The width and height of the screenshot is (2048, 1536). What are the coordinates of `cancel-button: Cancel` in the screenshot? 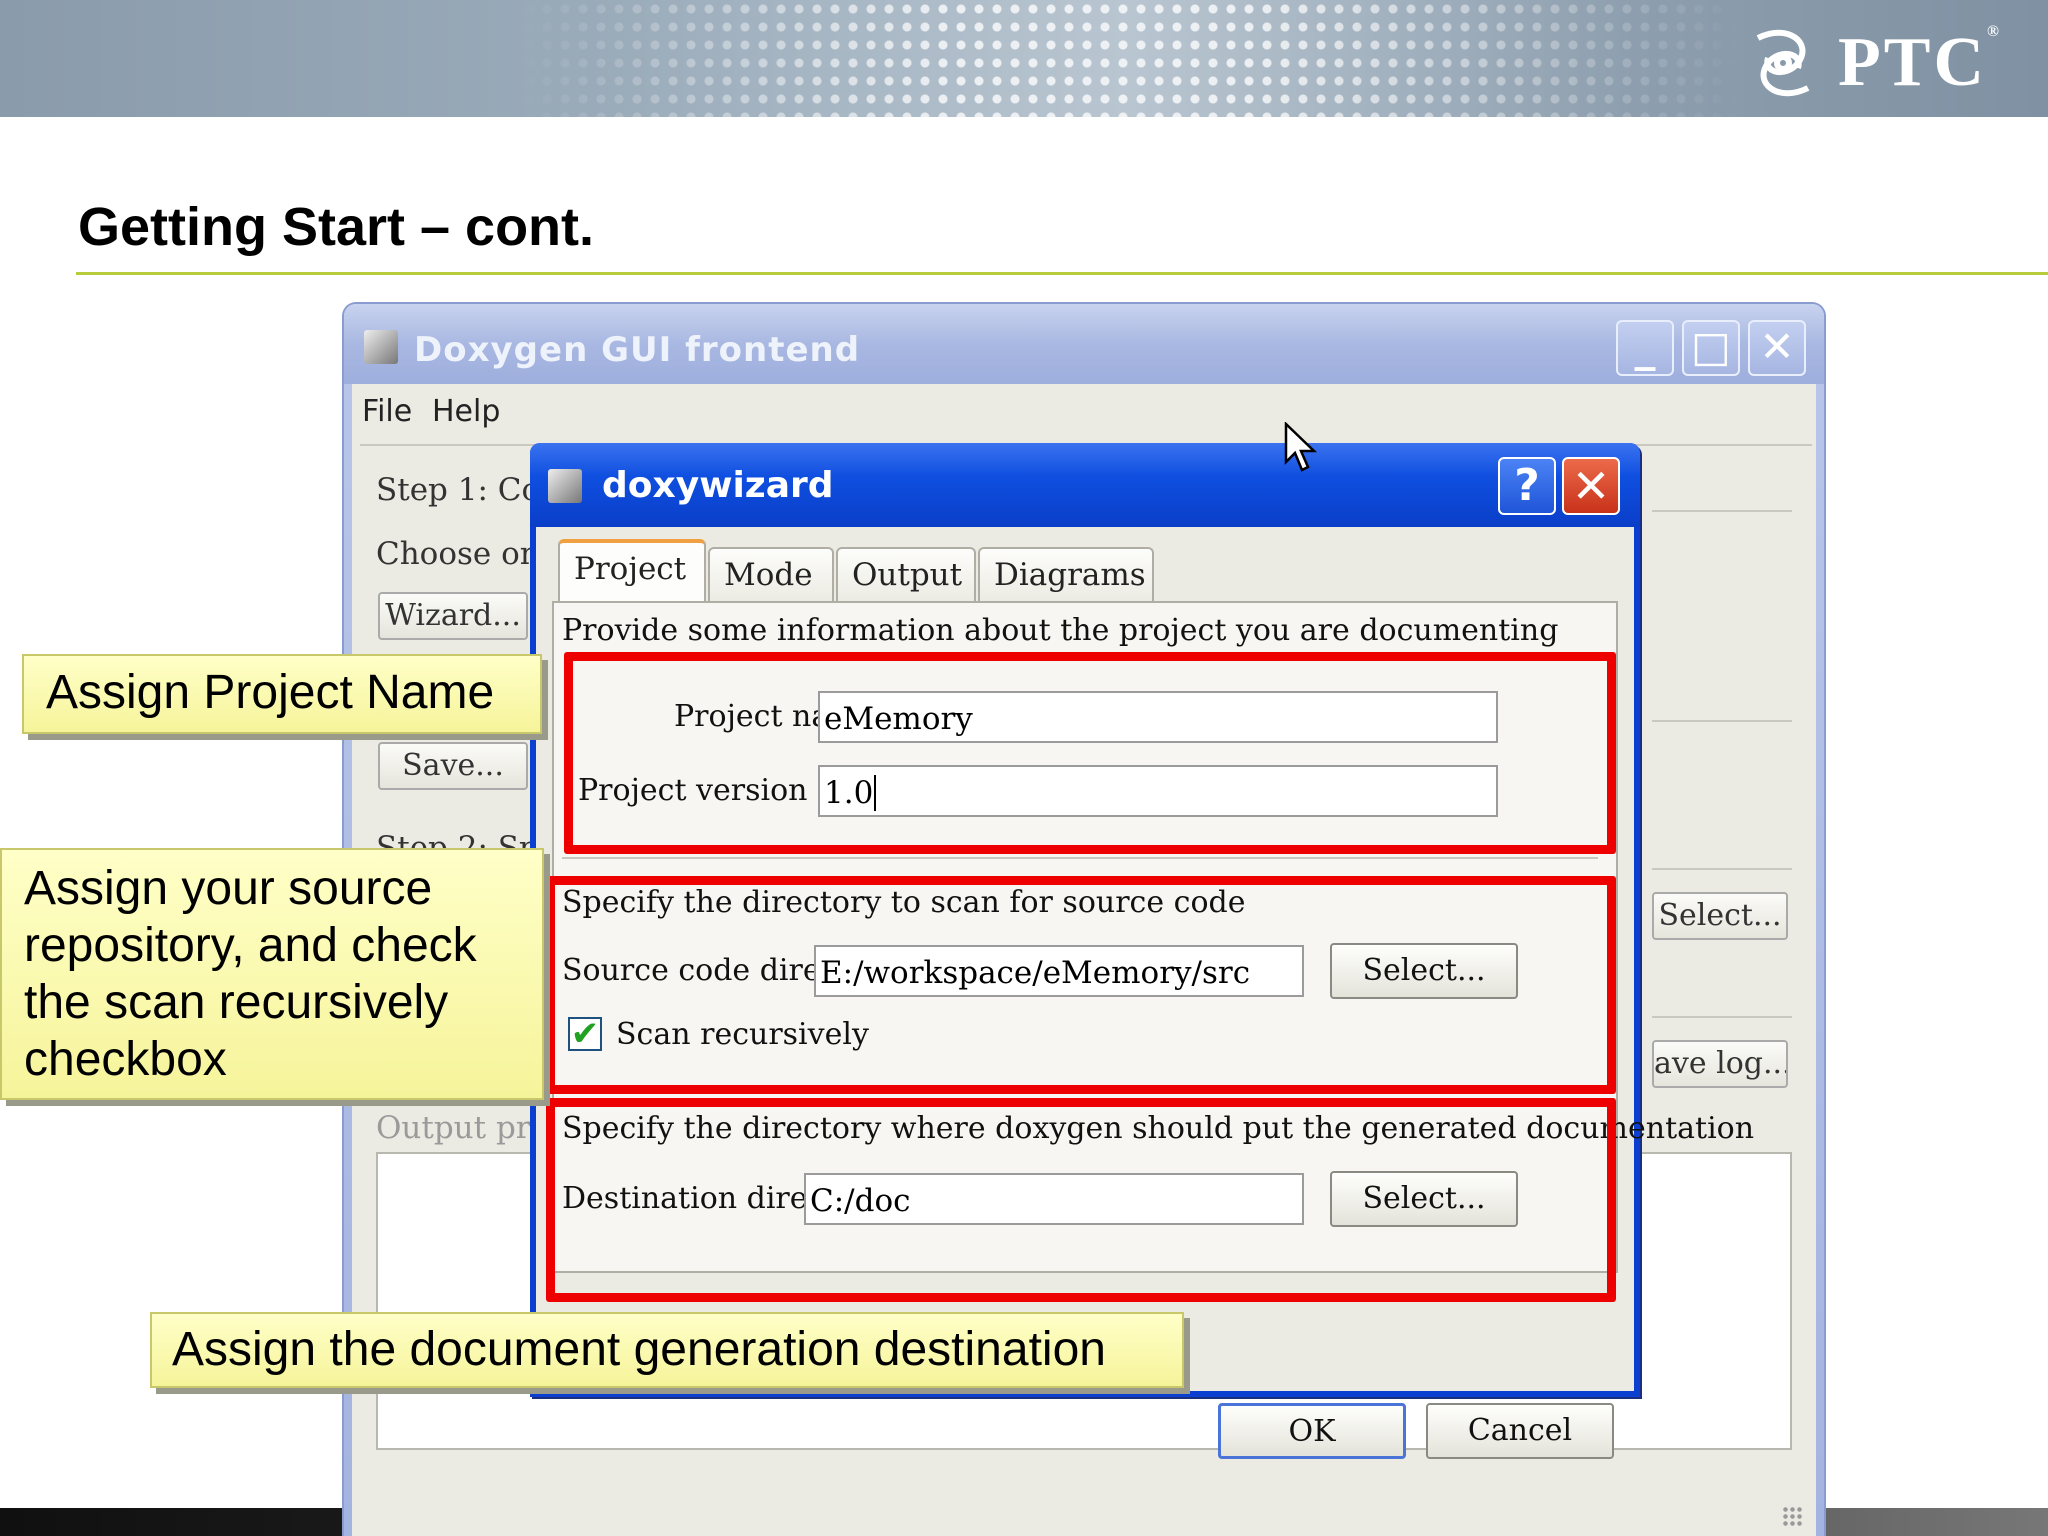 It's located at (1520, 1431).